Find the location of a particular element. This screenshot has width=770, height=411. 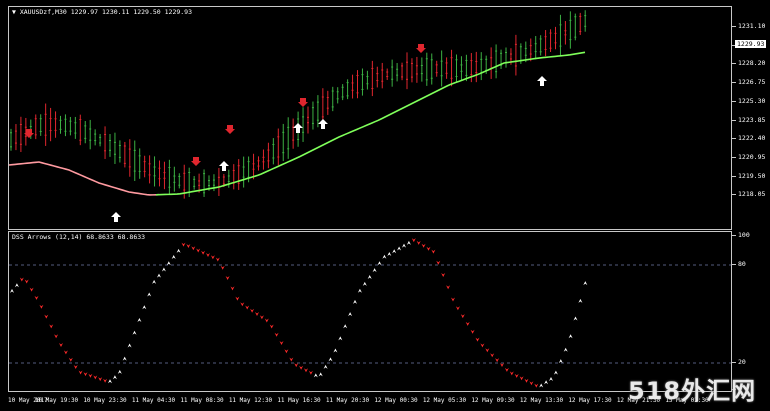

time-tick: 11 May 04:30 is located at coordinates (153, 400).